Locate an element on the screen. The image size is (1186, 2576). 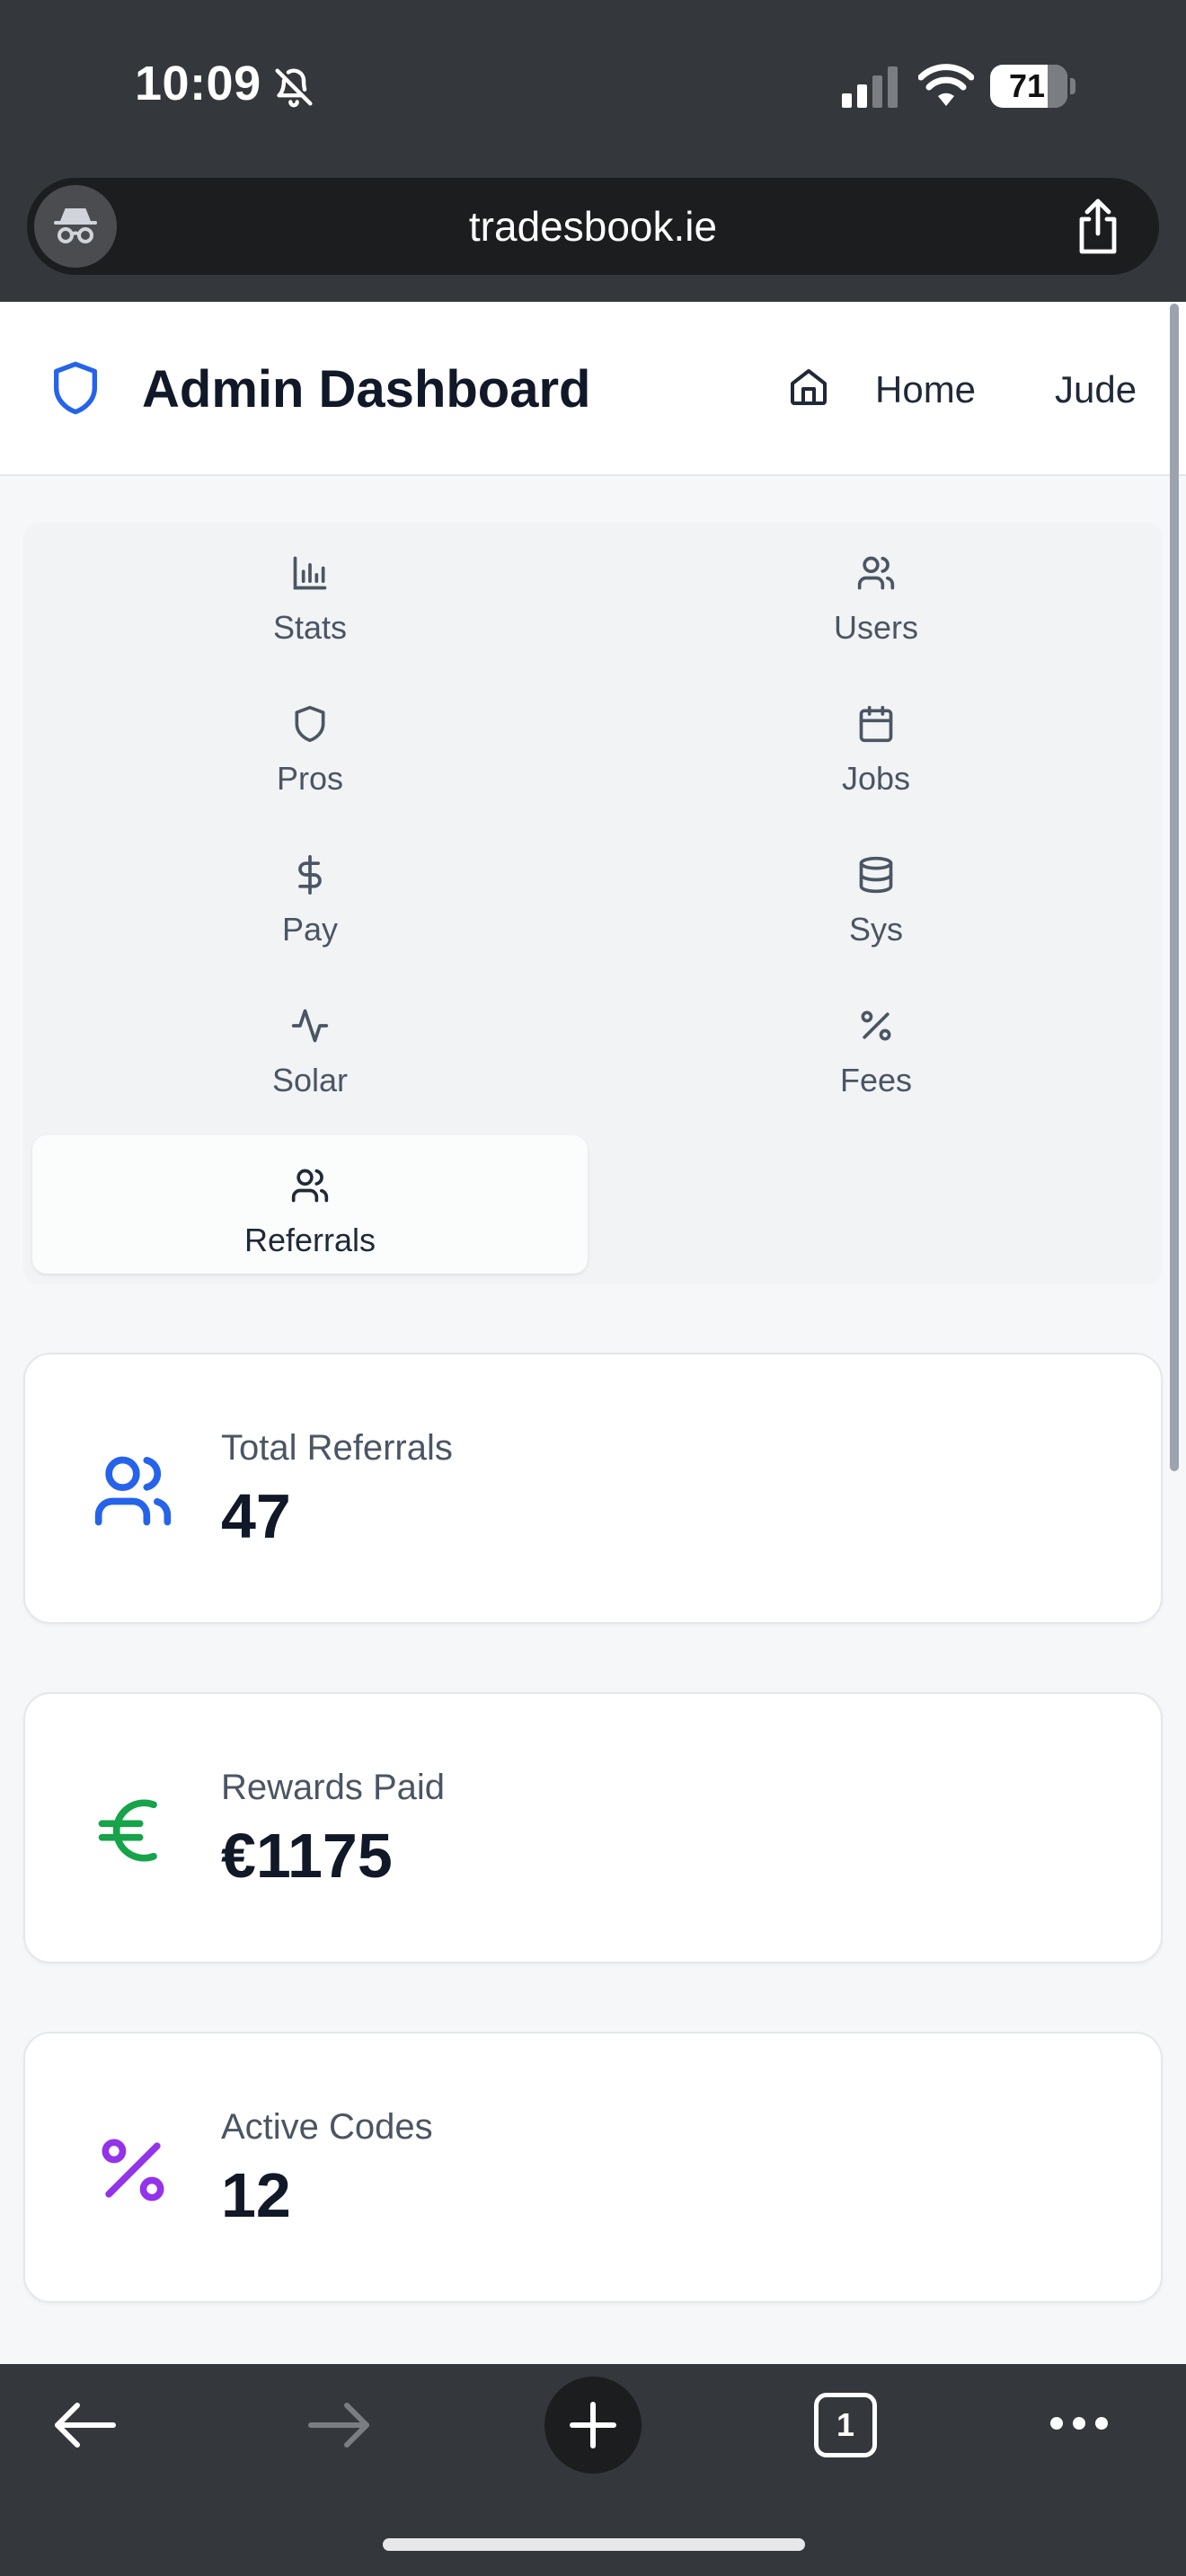
stat-card-total-referrals: Total Referrals 47 is located at coordinates (593, 1488).